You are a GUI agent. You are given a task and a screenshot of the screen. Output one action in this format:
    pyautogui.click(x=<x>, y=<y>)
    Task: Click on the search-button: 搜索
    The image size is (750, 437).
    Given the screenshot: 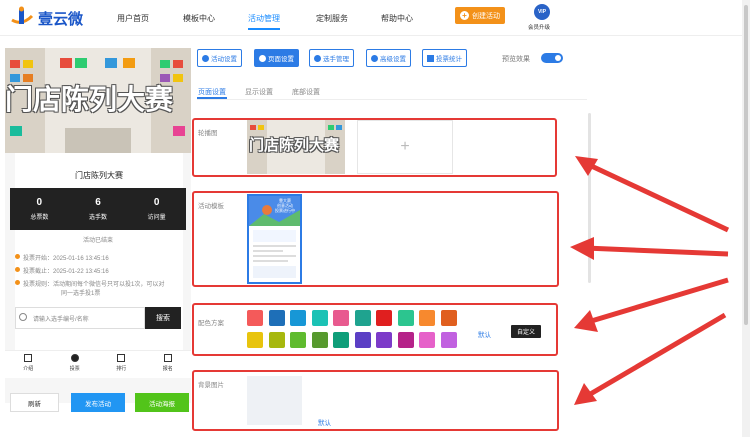 What is the action you would take?
    pyautogui.click(x=163, y=318)
    